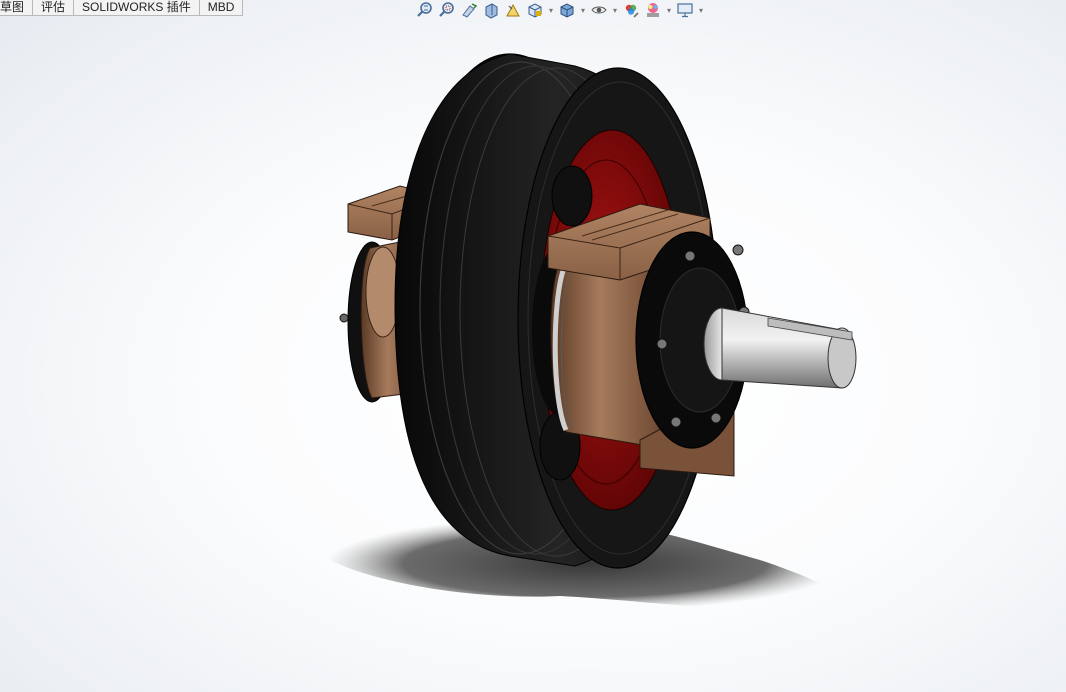  I want to click on lightening-hole-top, so click(572, 196).